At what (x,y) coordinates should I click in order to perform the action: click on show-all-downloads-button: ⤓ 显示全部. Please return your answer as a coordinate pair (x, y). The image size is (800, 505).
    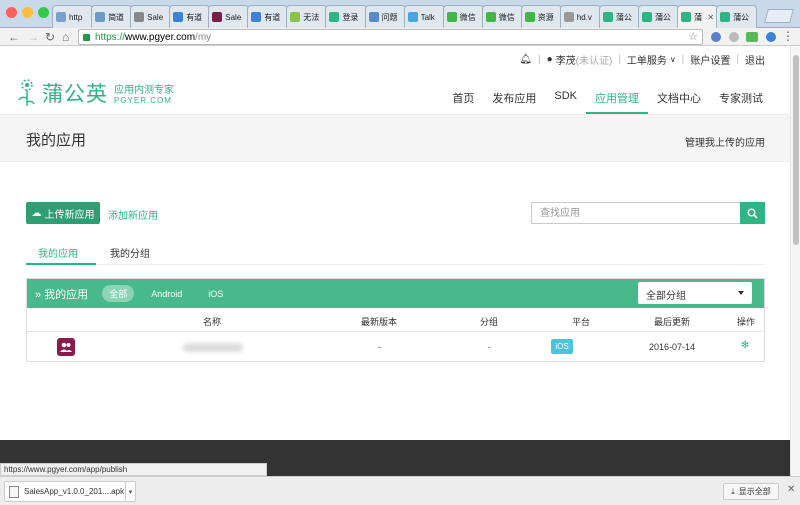
    Looking at the image, I should click on (751, 491).